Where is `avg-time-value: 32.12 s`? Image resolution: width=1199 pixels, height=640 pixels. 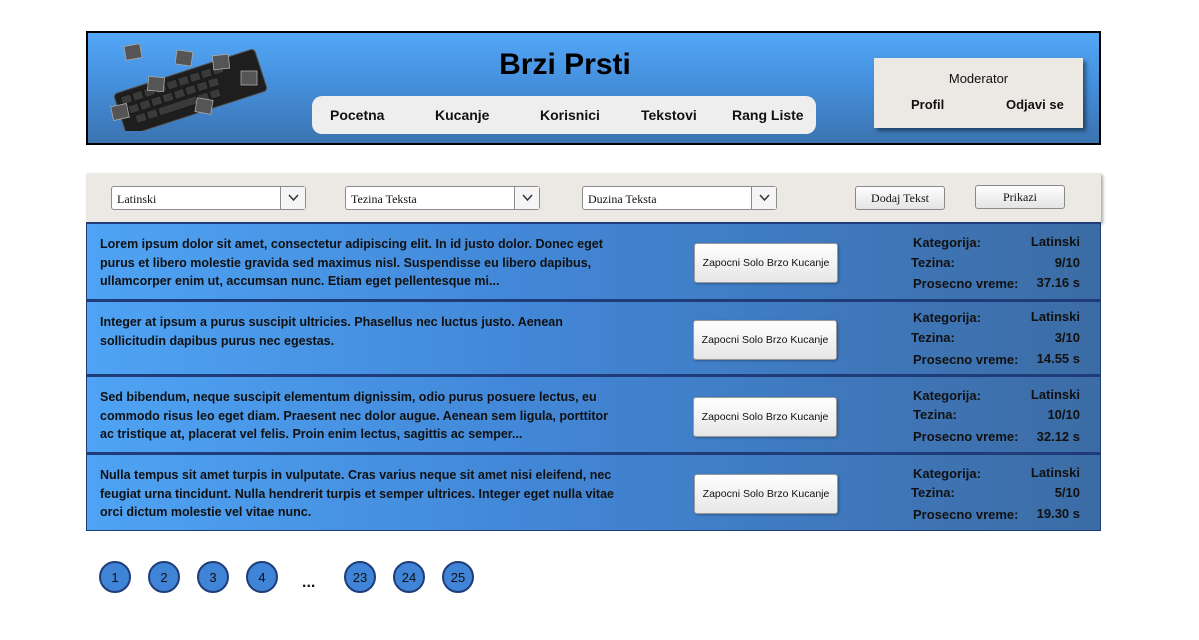
avg-time-value: 32.12 s is located at coordinates (1058, 436).